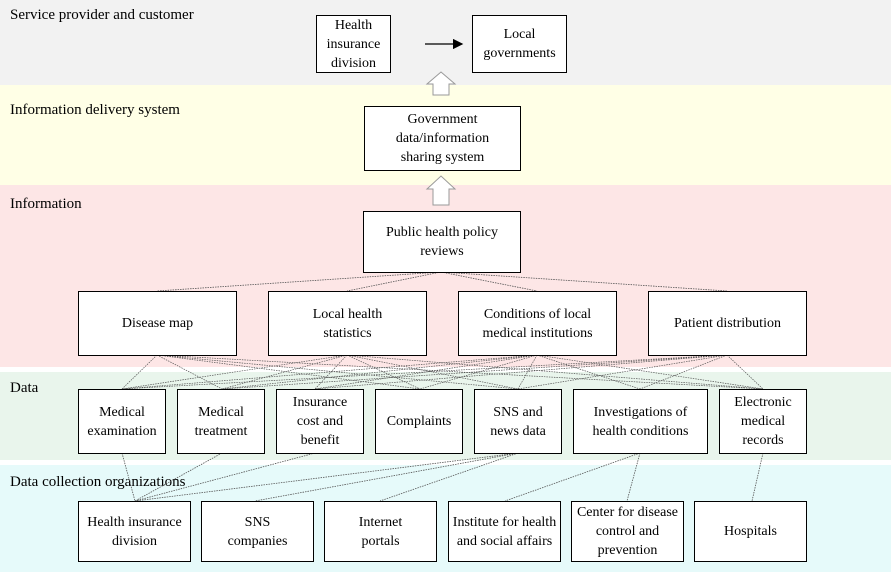 The width and height of the screenshot is (891, 572). Describe the element at coordinates (442, 242) in the screenshot. I see `info-policy-reviews: Public health policy reviews` at that location.